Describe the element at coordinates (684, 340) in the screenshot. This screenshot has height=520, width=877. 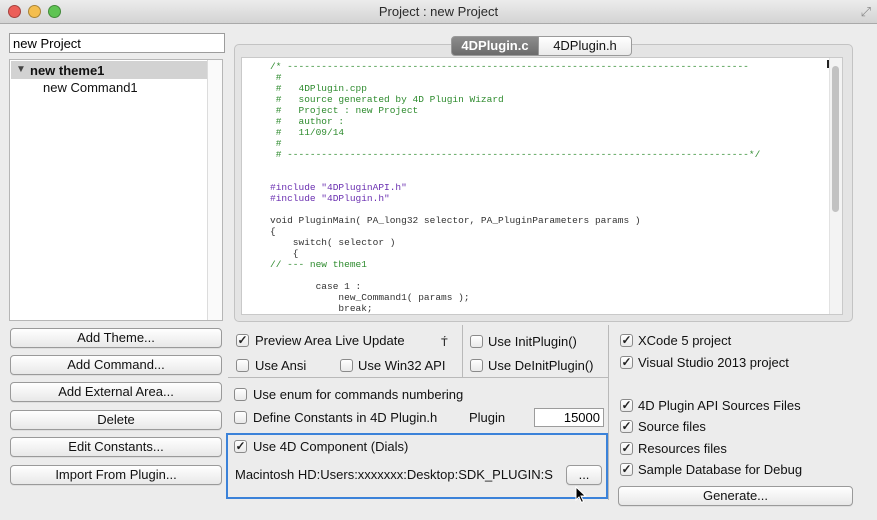
I see `xcode5-label: XCode 5 project` at that location.